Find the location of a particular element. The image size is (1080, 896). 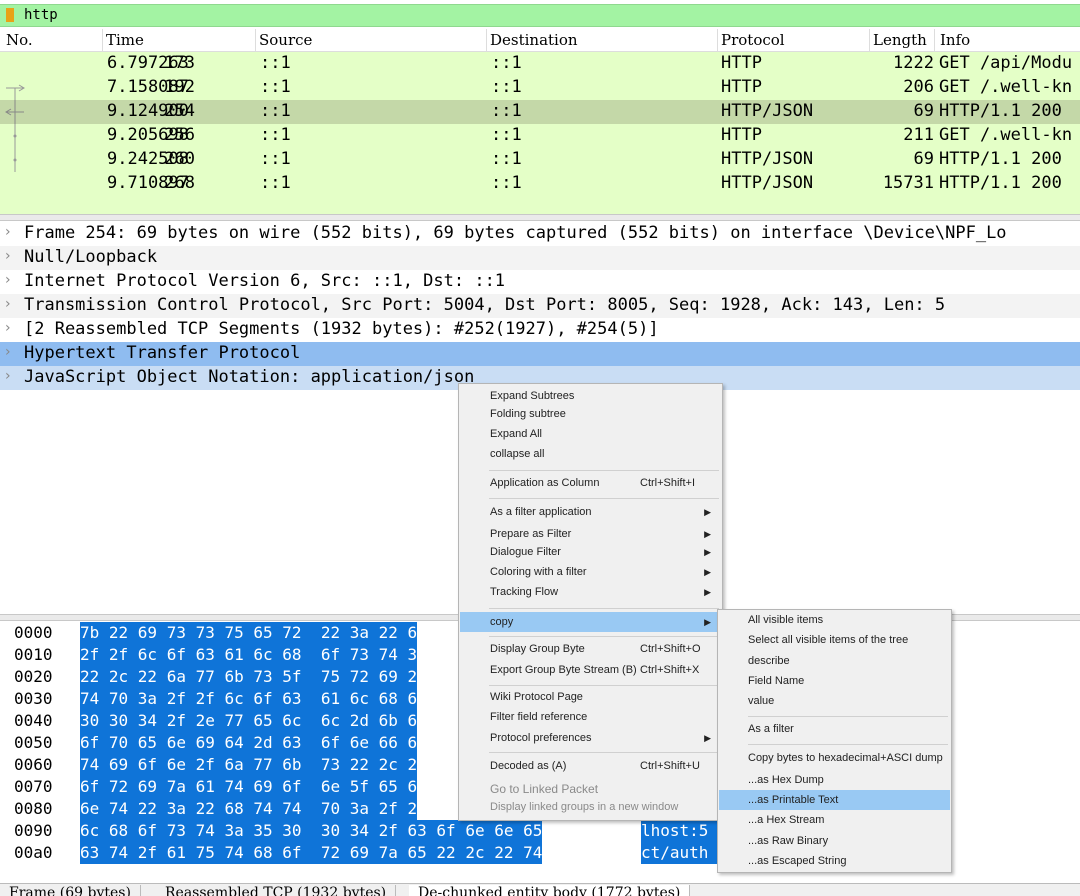

menu-item-as-hex-dump: ...as Hex Dump is located at coordinates (834, 780).